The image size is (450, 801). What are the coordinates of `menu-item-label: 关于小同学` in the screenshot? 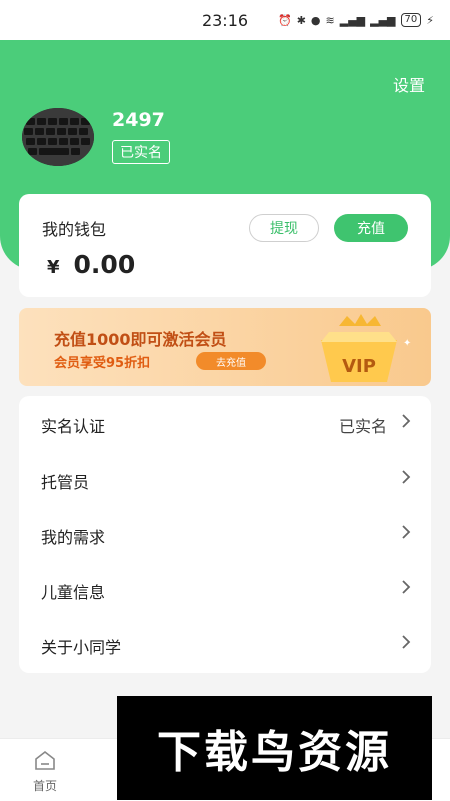 It's located at (81, 647).